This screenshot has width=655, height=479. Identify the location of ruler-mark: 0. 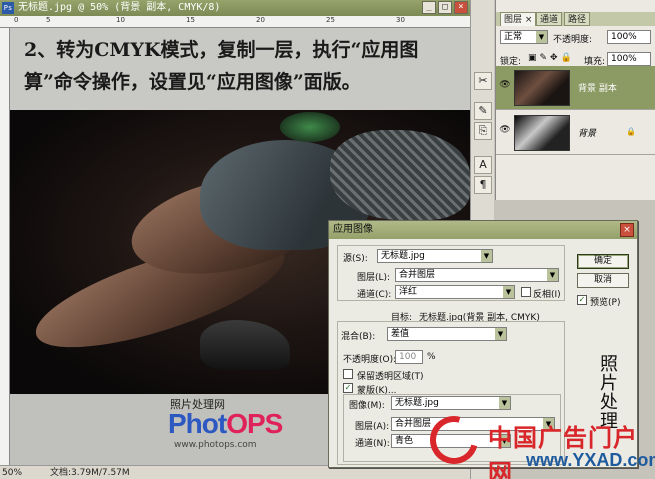
(16, 20).